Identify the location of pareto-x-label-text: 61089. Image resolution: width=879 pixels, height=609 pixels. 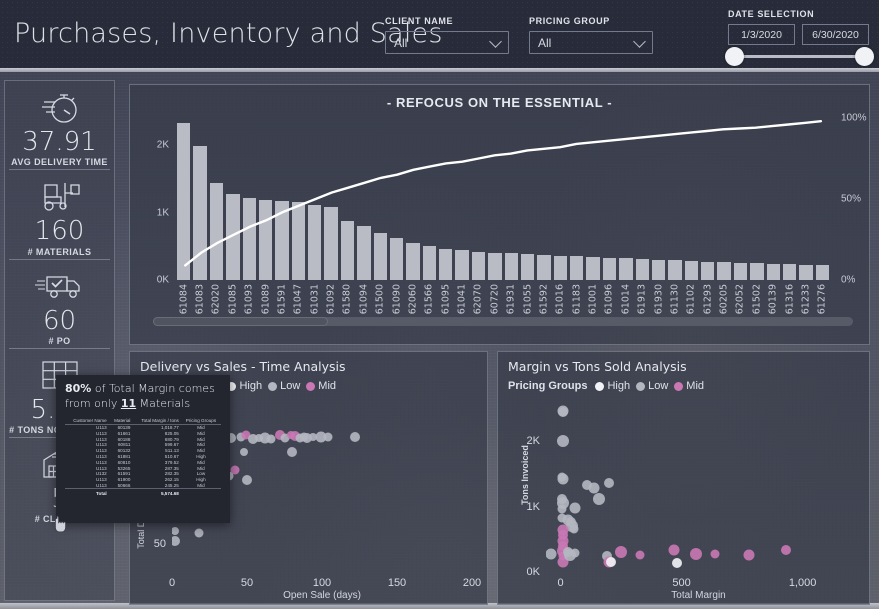
(266, 299).